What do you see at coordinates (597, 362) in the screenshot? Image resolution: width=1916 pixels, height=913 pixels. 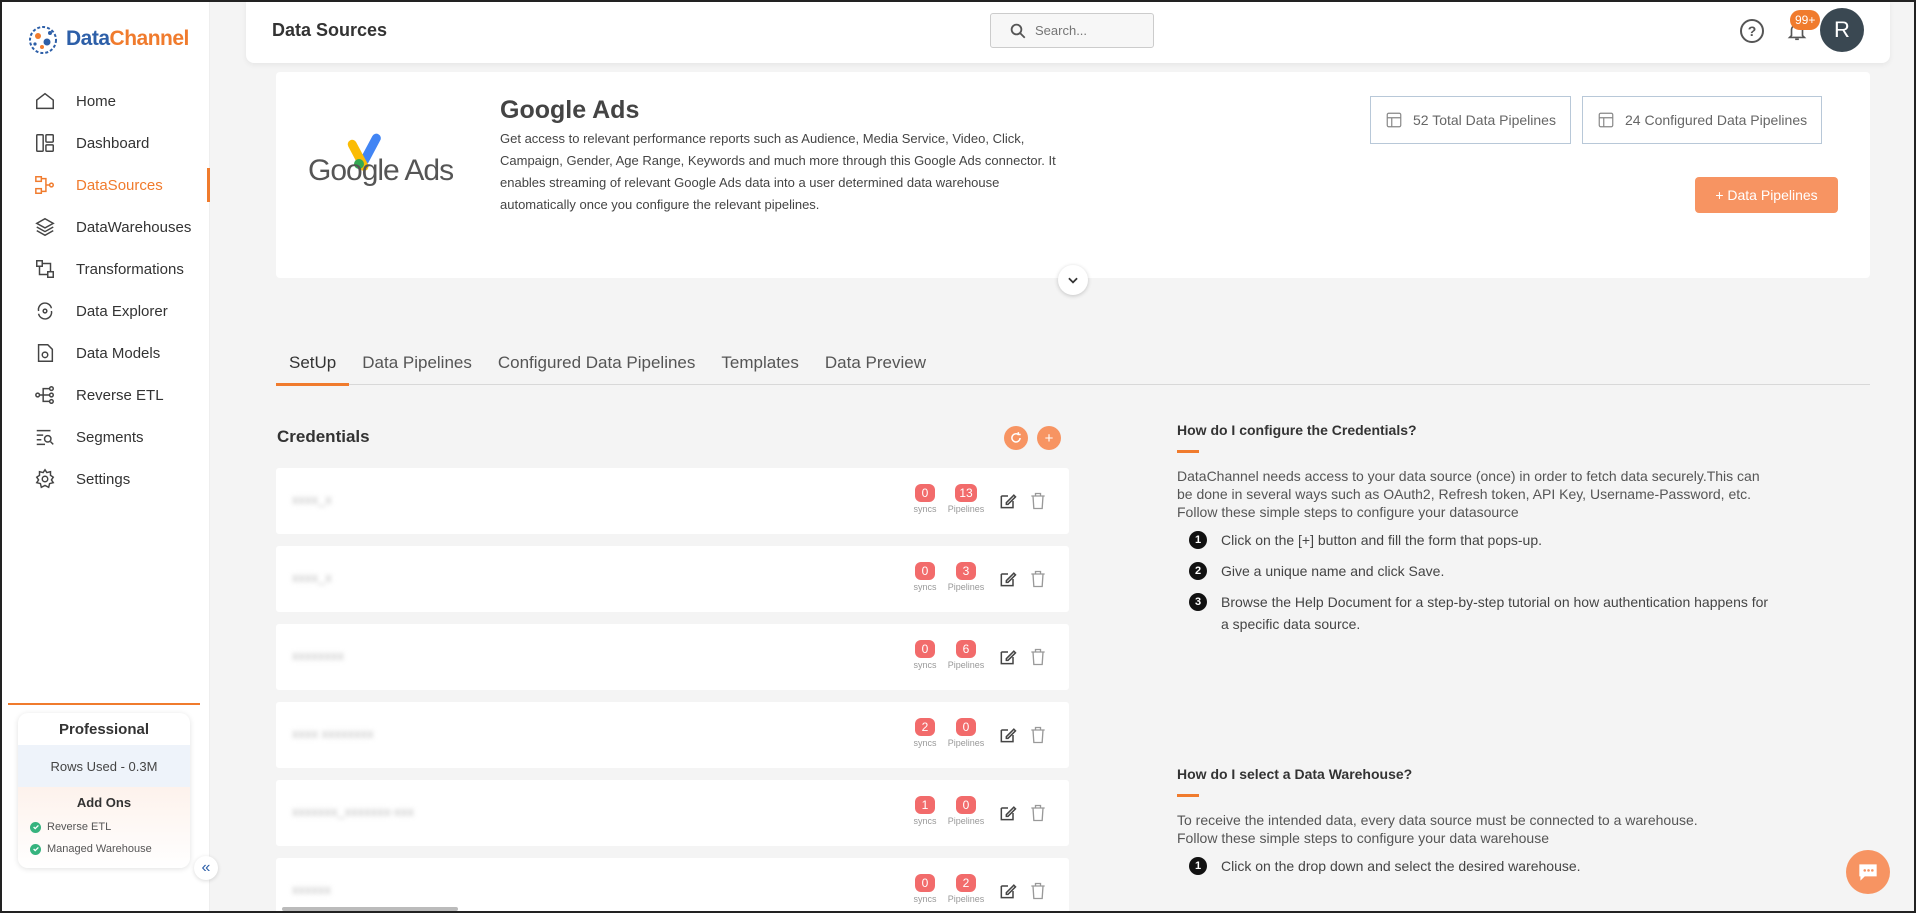 I see `tab-configured-data-pipelines: Configured Data Pipelines` at bounding box center [597, 362].